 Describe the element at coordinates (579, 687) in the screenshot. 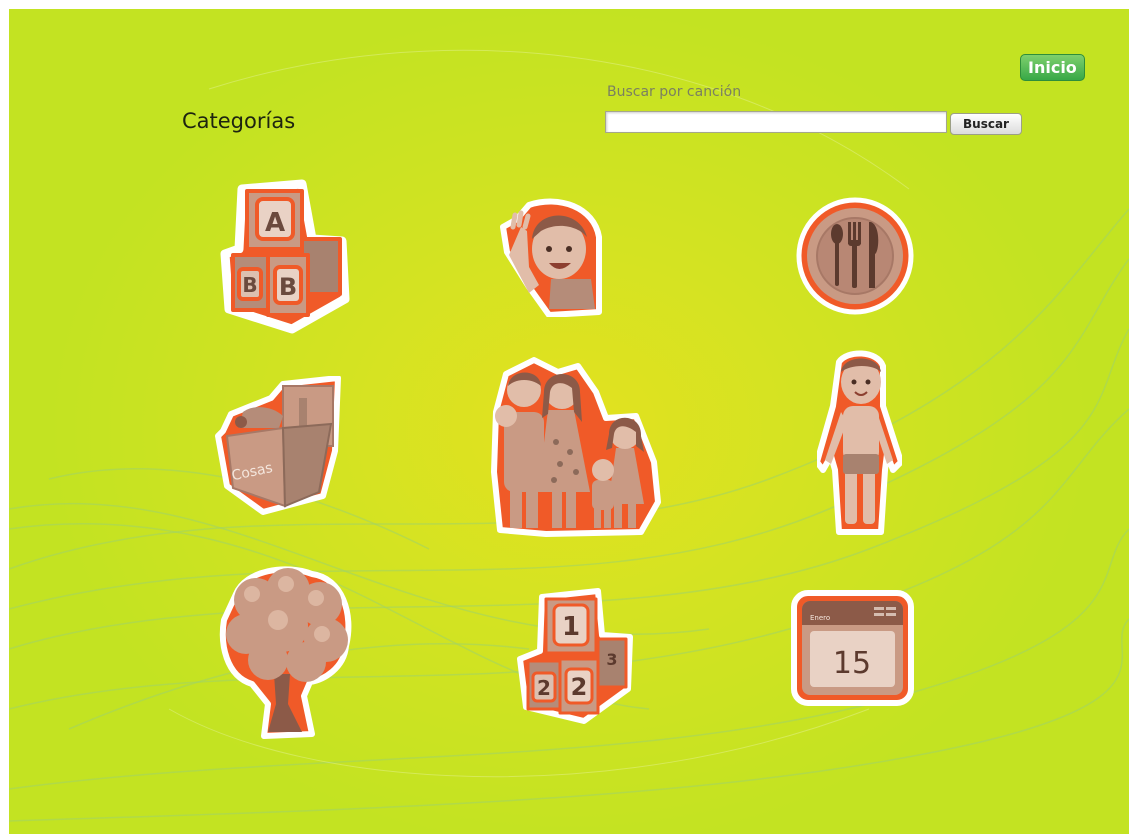

I see `block-number-2: 2` at that location.